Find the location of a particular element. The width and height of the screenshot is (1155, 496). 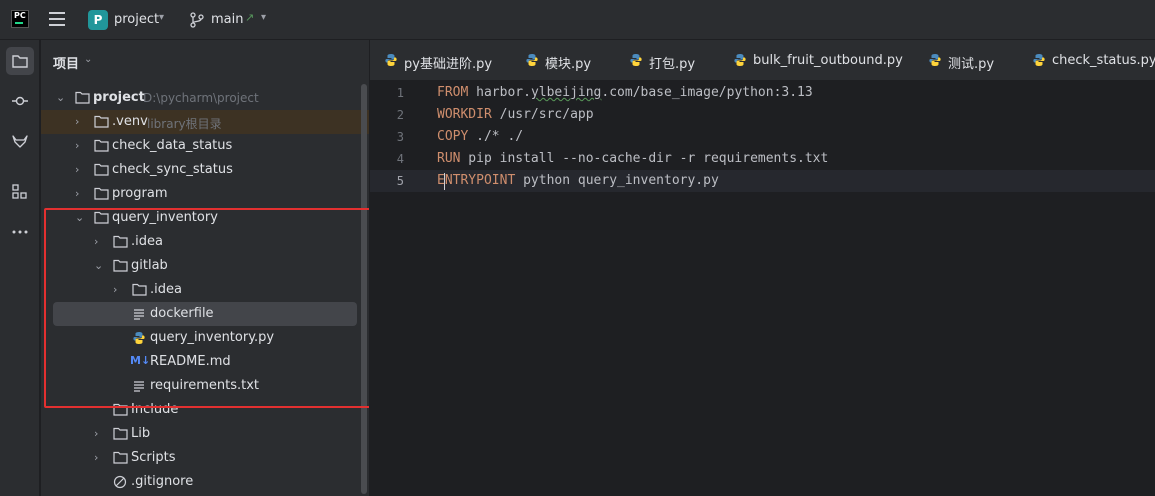

git-branch-icon is located at coordinates (197, 20).